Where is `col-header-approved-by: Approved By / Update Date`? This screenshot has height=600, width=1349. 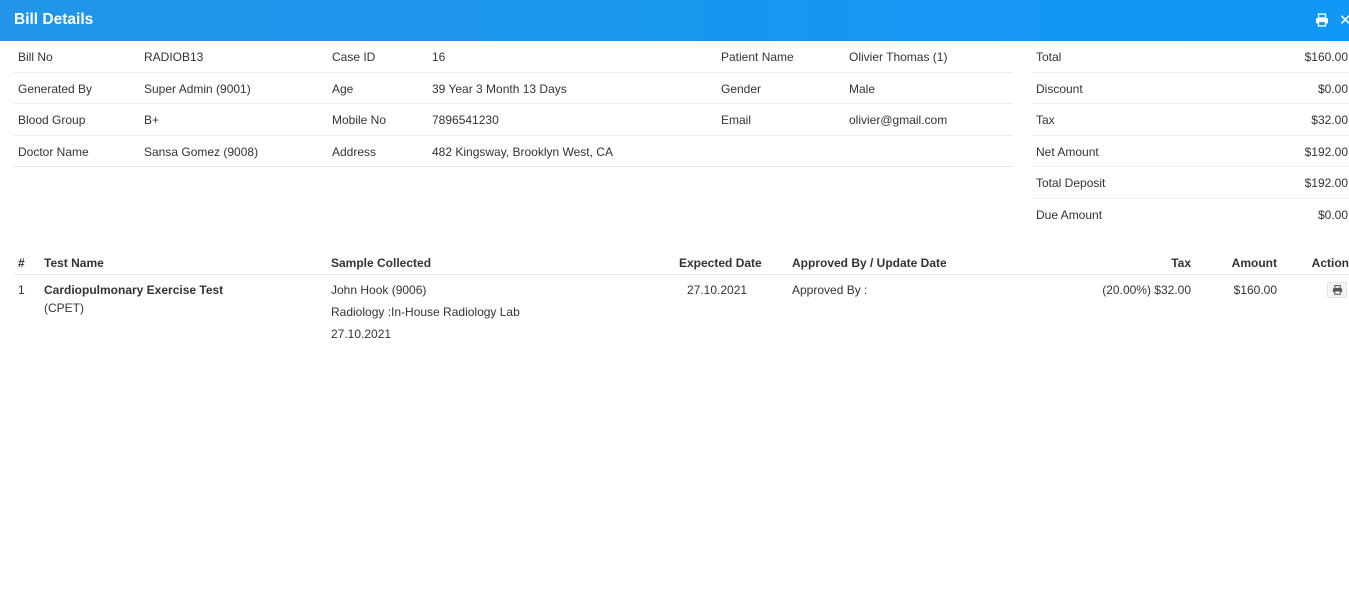 col-header-approved-by: Approved By / Update Date is located at coordinates (869, 263).